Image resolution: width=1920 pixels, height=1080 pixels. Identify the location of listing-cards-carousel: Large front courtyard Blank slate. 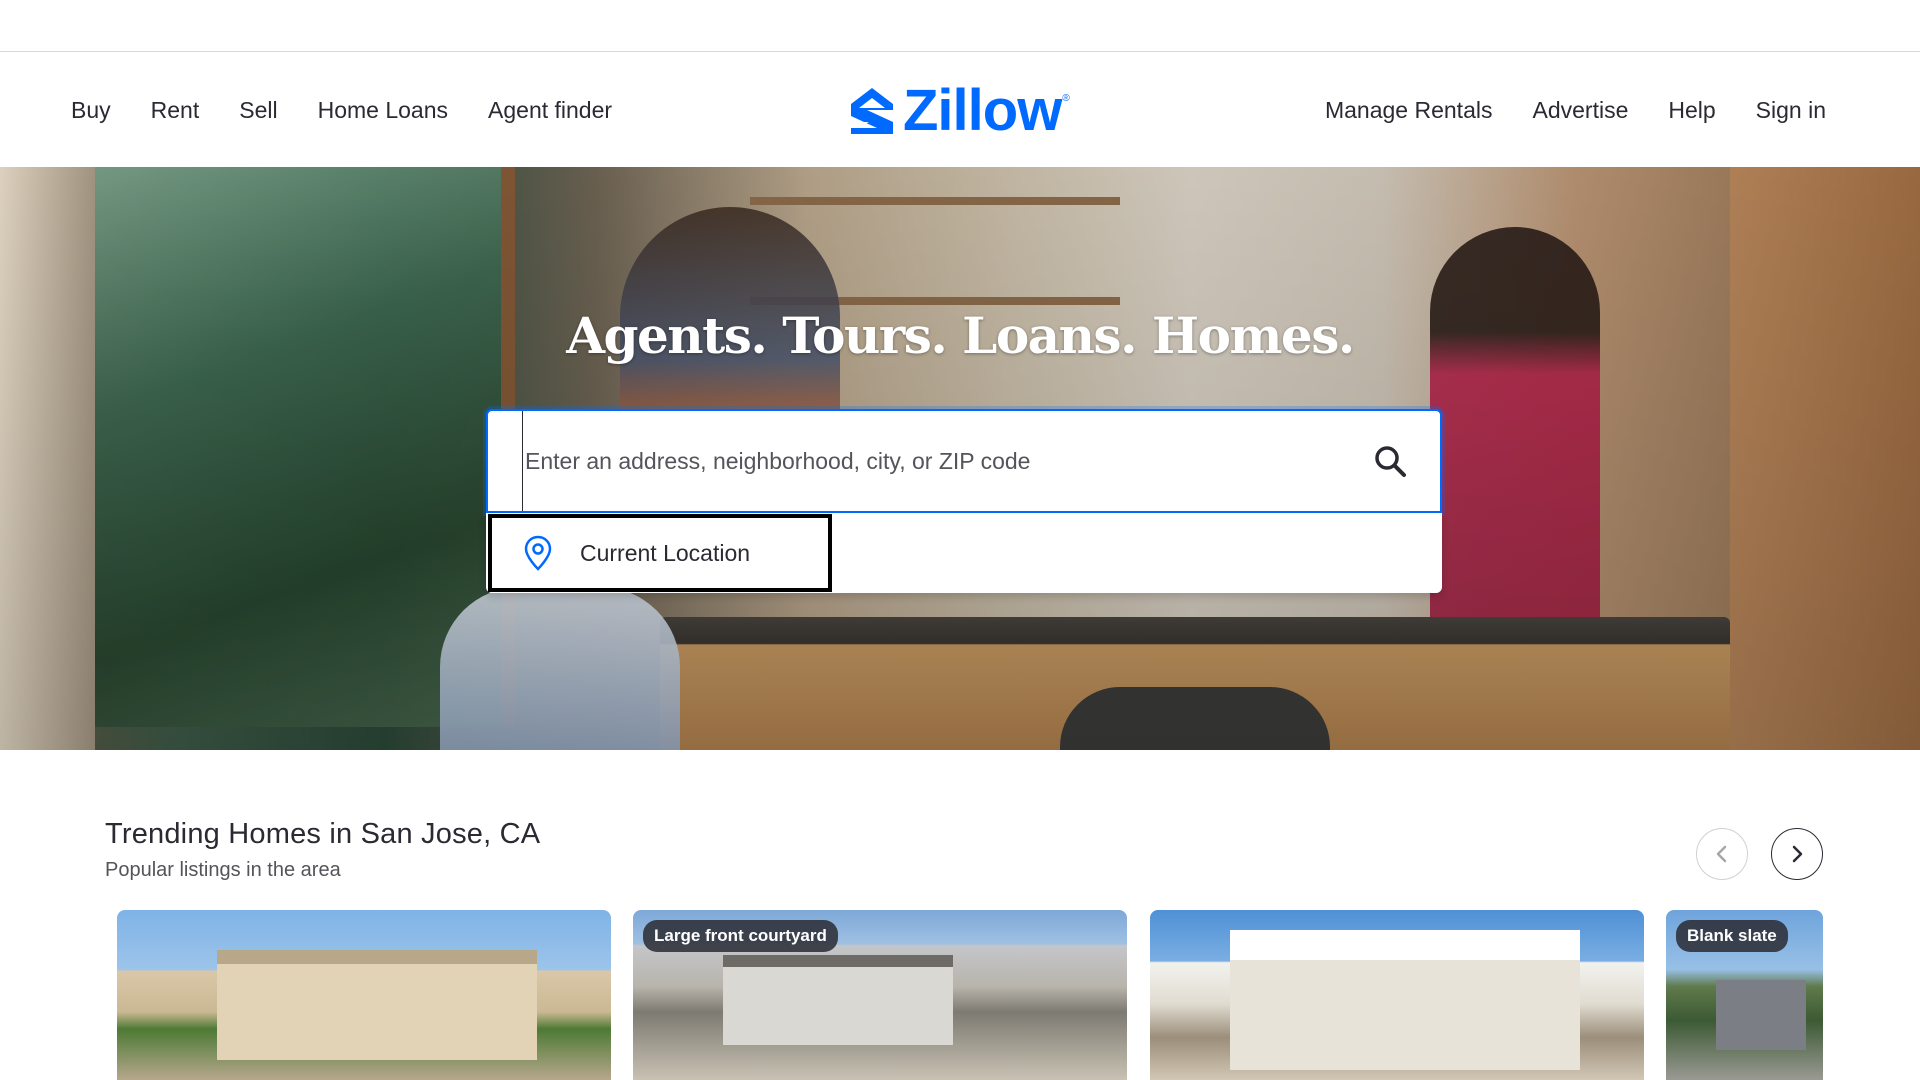
(970, 995).